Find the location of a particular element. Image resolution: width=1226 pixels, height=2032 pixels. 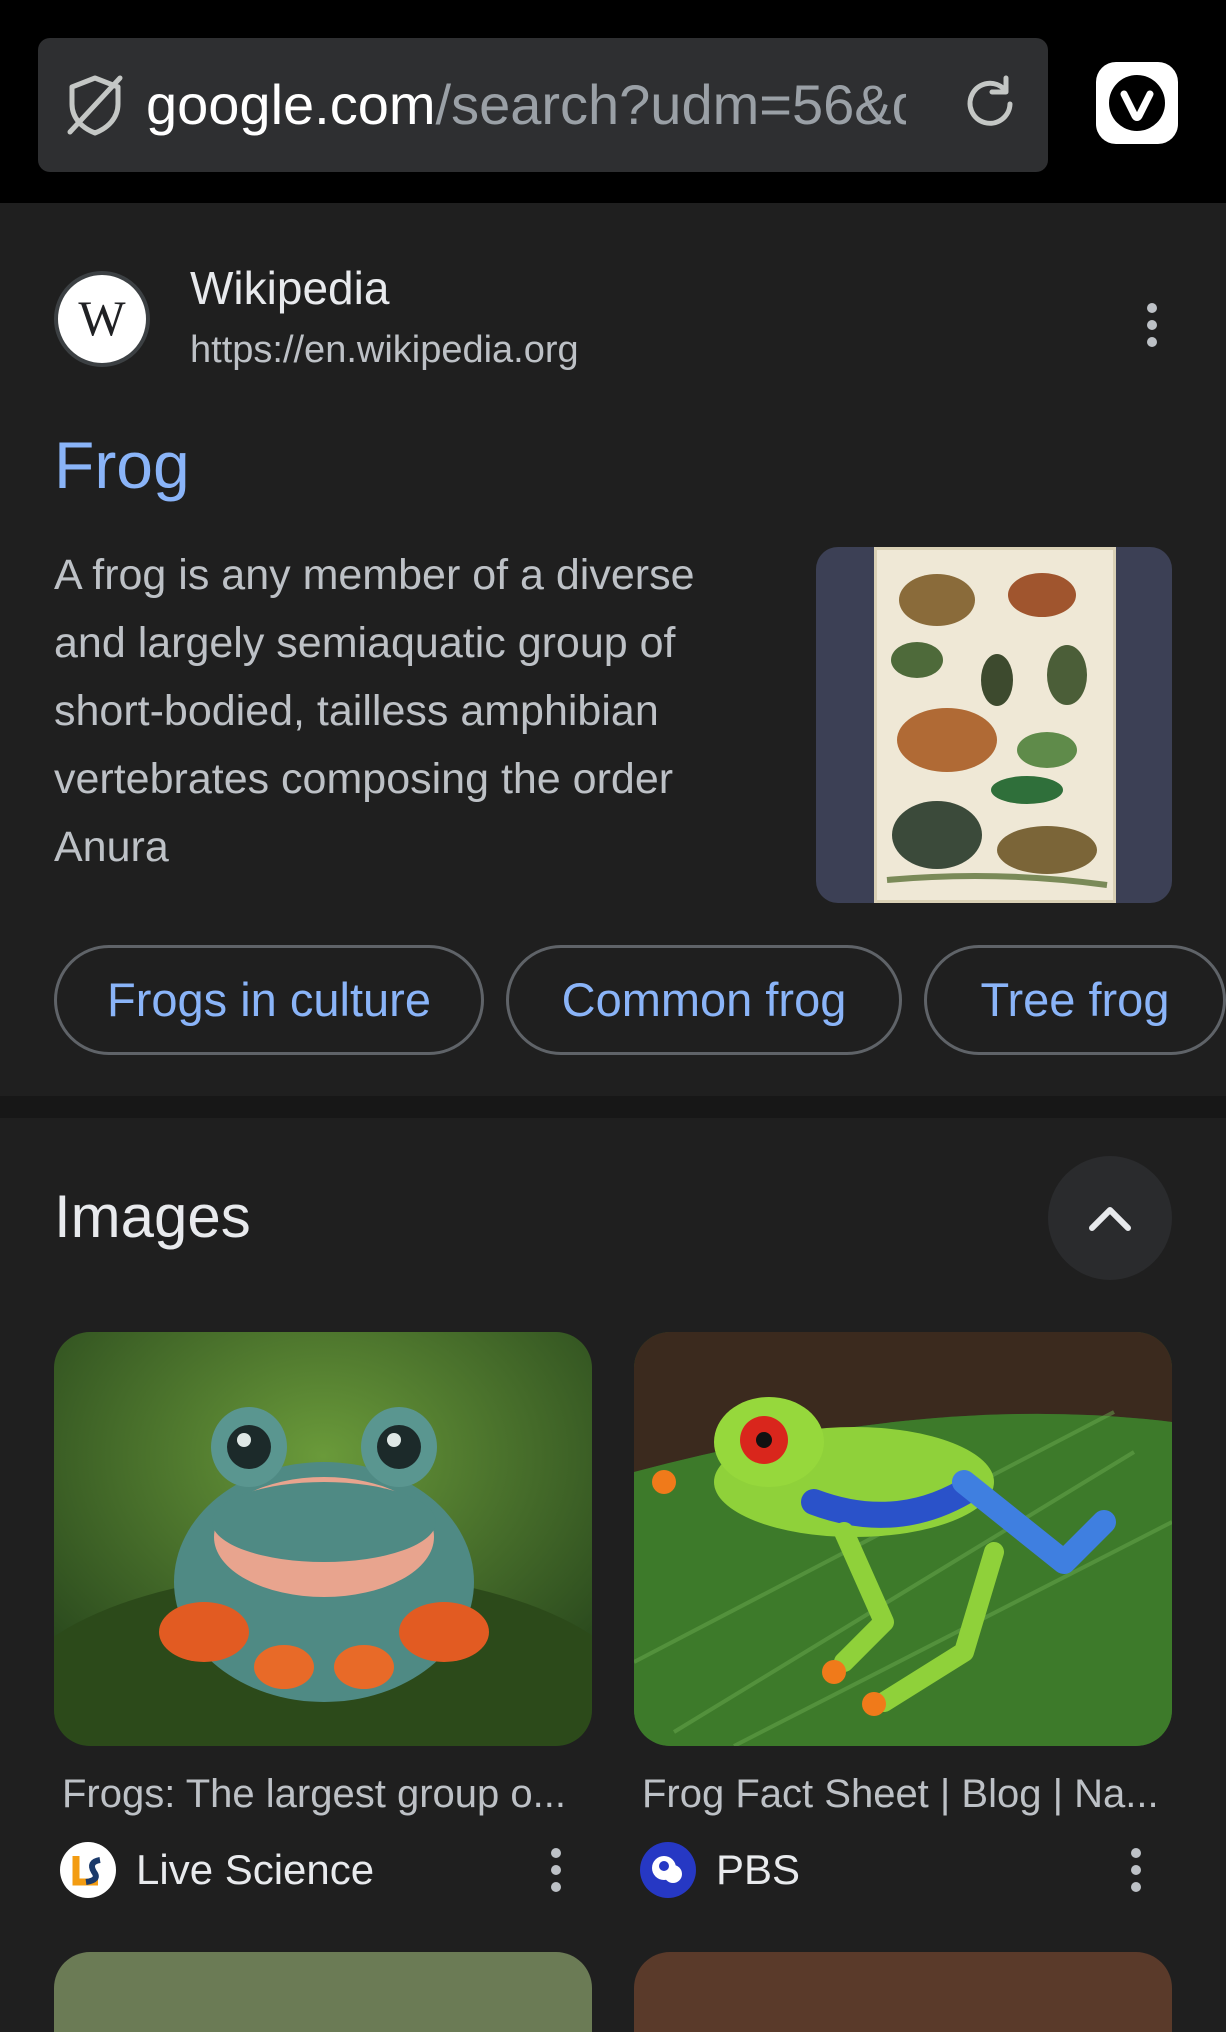

browser-toolbar: google.com/search?udm=56&q= is located at coordinates (613, 101).